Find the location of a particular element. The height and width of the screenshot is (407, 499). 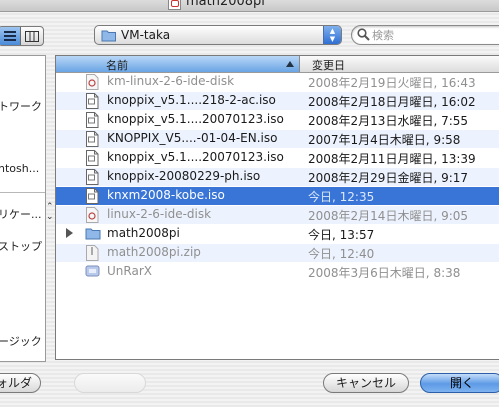

new-folder-button: ォルダ is located at coordinates (20, 383).